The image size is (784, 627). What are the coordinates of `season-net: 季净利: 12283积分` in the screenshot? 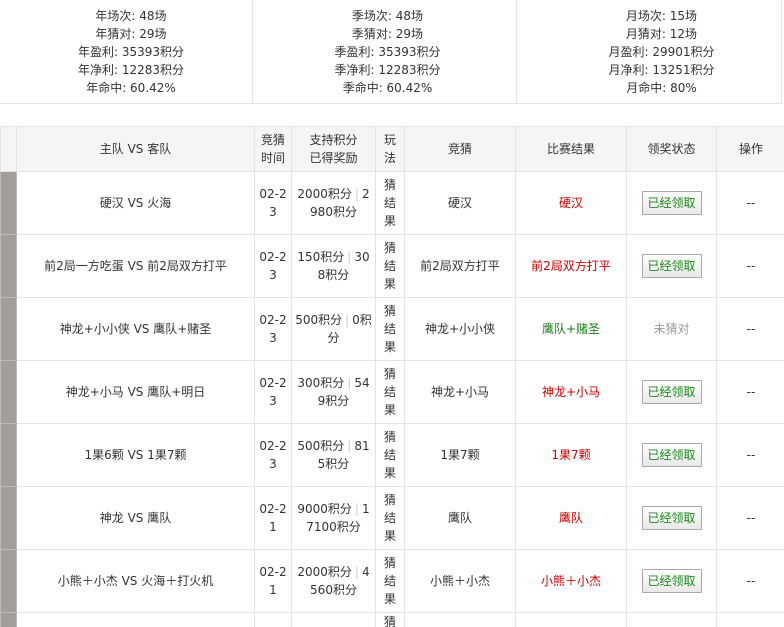 It's located at (387, 70).